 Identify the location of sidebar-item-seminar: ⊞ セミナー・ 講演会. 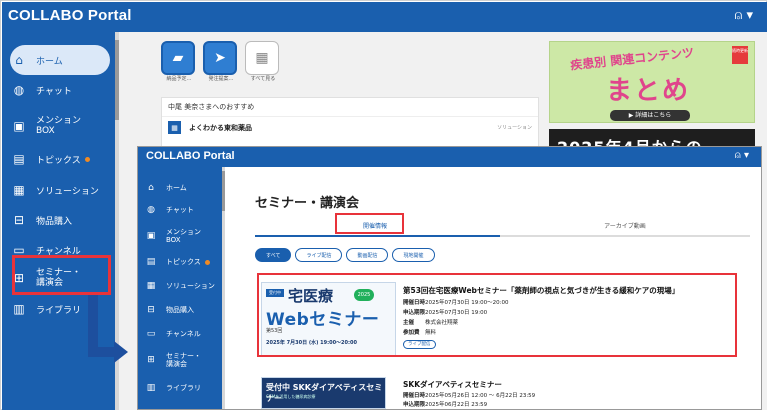
(182, 360).